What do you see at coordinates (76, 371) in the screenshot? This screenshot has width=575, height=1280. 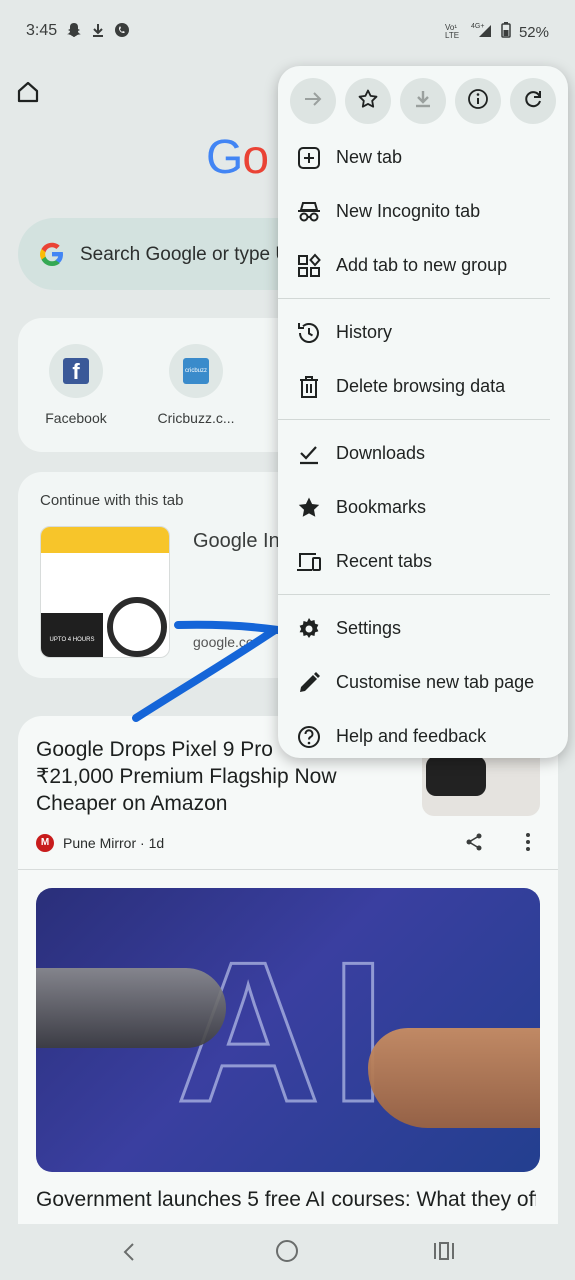 I see `facebook-icon: f` at bounding box center [76, 371].